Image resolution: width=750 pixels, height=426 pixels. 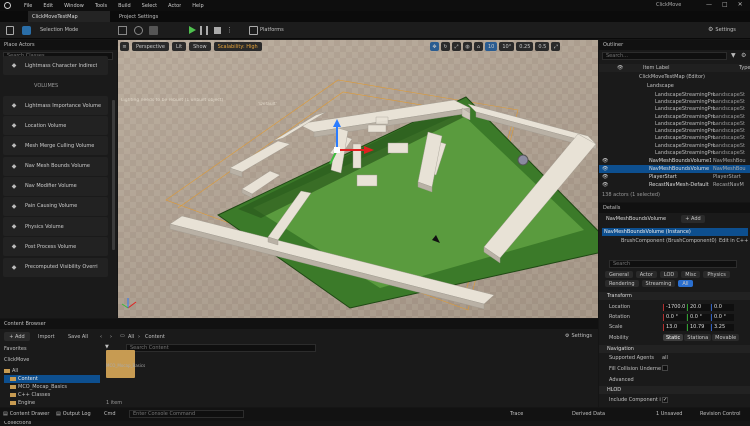 I want to click on place-actor-item: ◆ Mesh Merge Culling Volume, so click(x=55, y=146).